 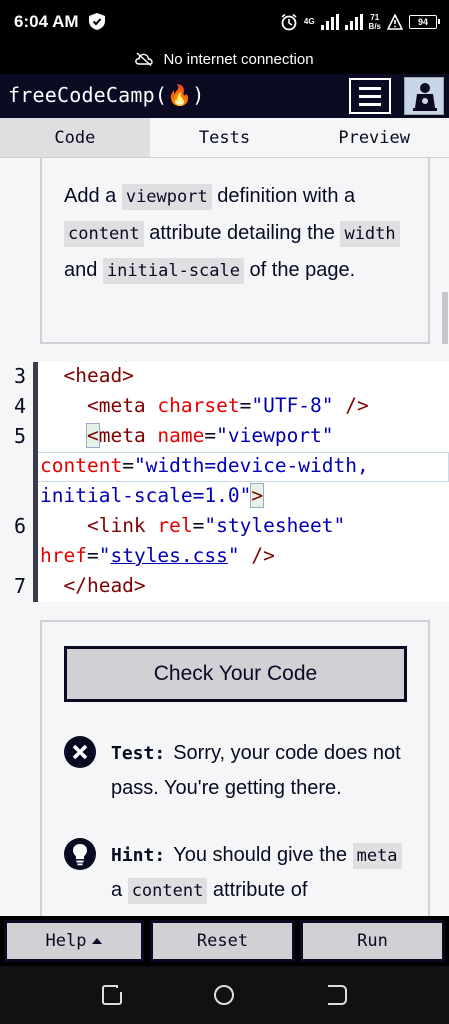 I want to click on line-number: 3, so click(x=19, y=376).